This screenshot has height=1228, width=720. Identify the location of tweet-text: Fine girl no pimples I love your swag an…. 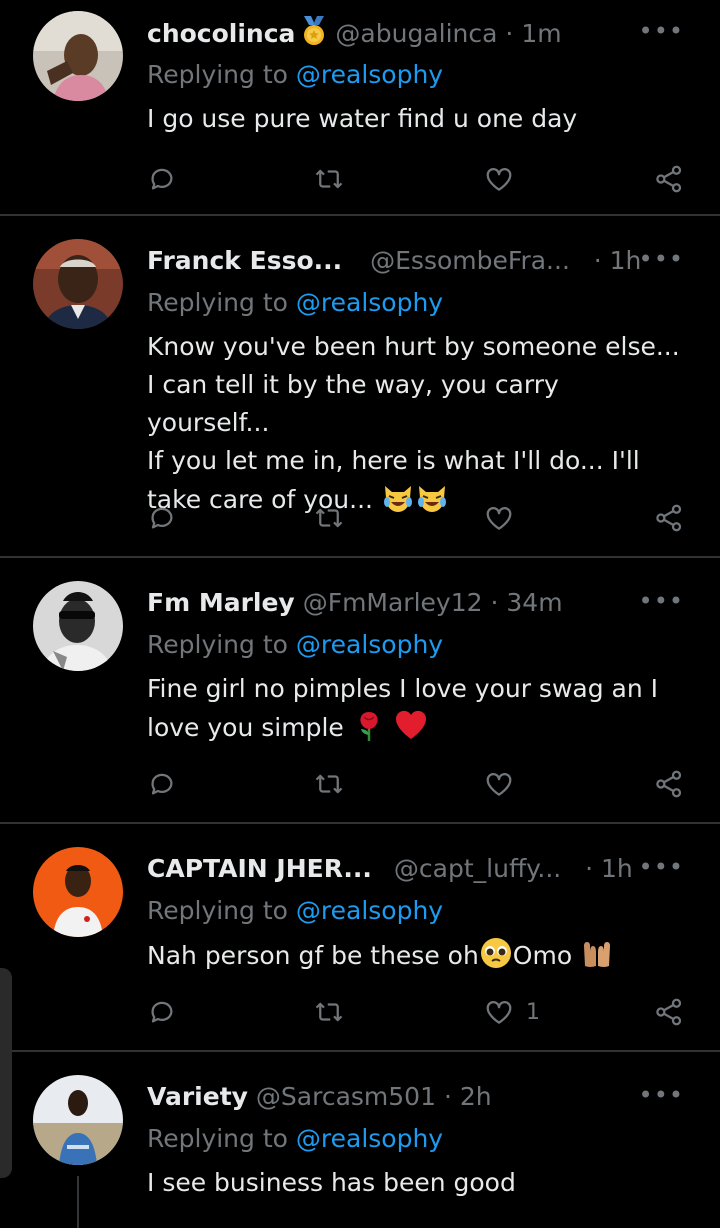
(403, 708).